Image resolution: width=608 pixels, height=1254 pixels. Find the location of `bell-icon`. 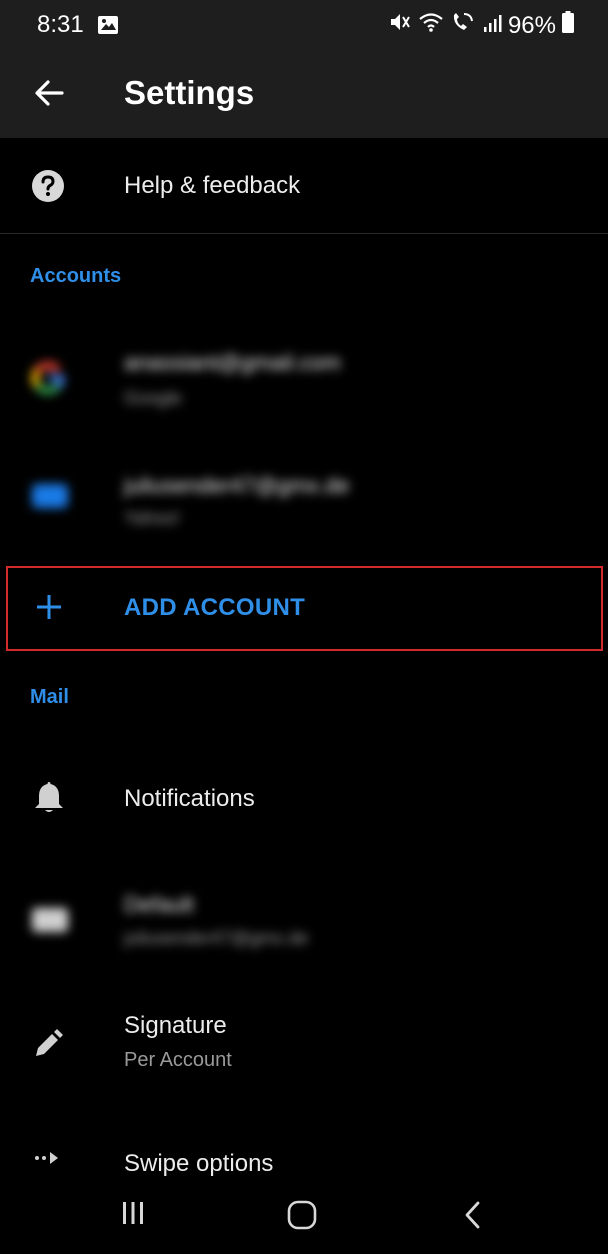

bell-icon is located at coordinates (49, 799).